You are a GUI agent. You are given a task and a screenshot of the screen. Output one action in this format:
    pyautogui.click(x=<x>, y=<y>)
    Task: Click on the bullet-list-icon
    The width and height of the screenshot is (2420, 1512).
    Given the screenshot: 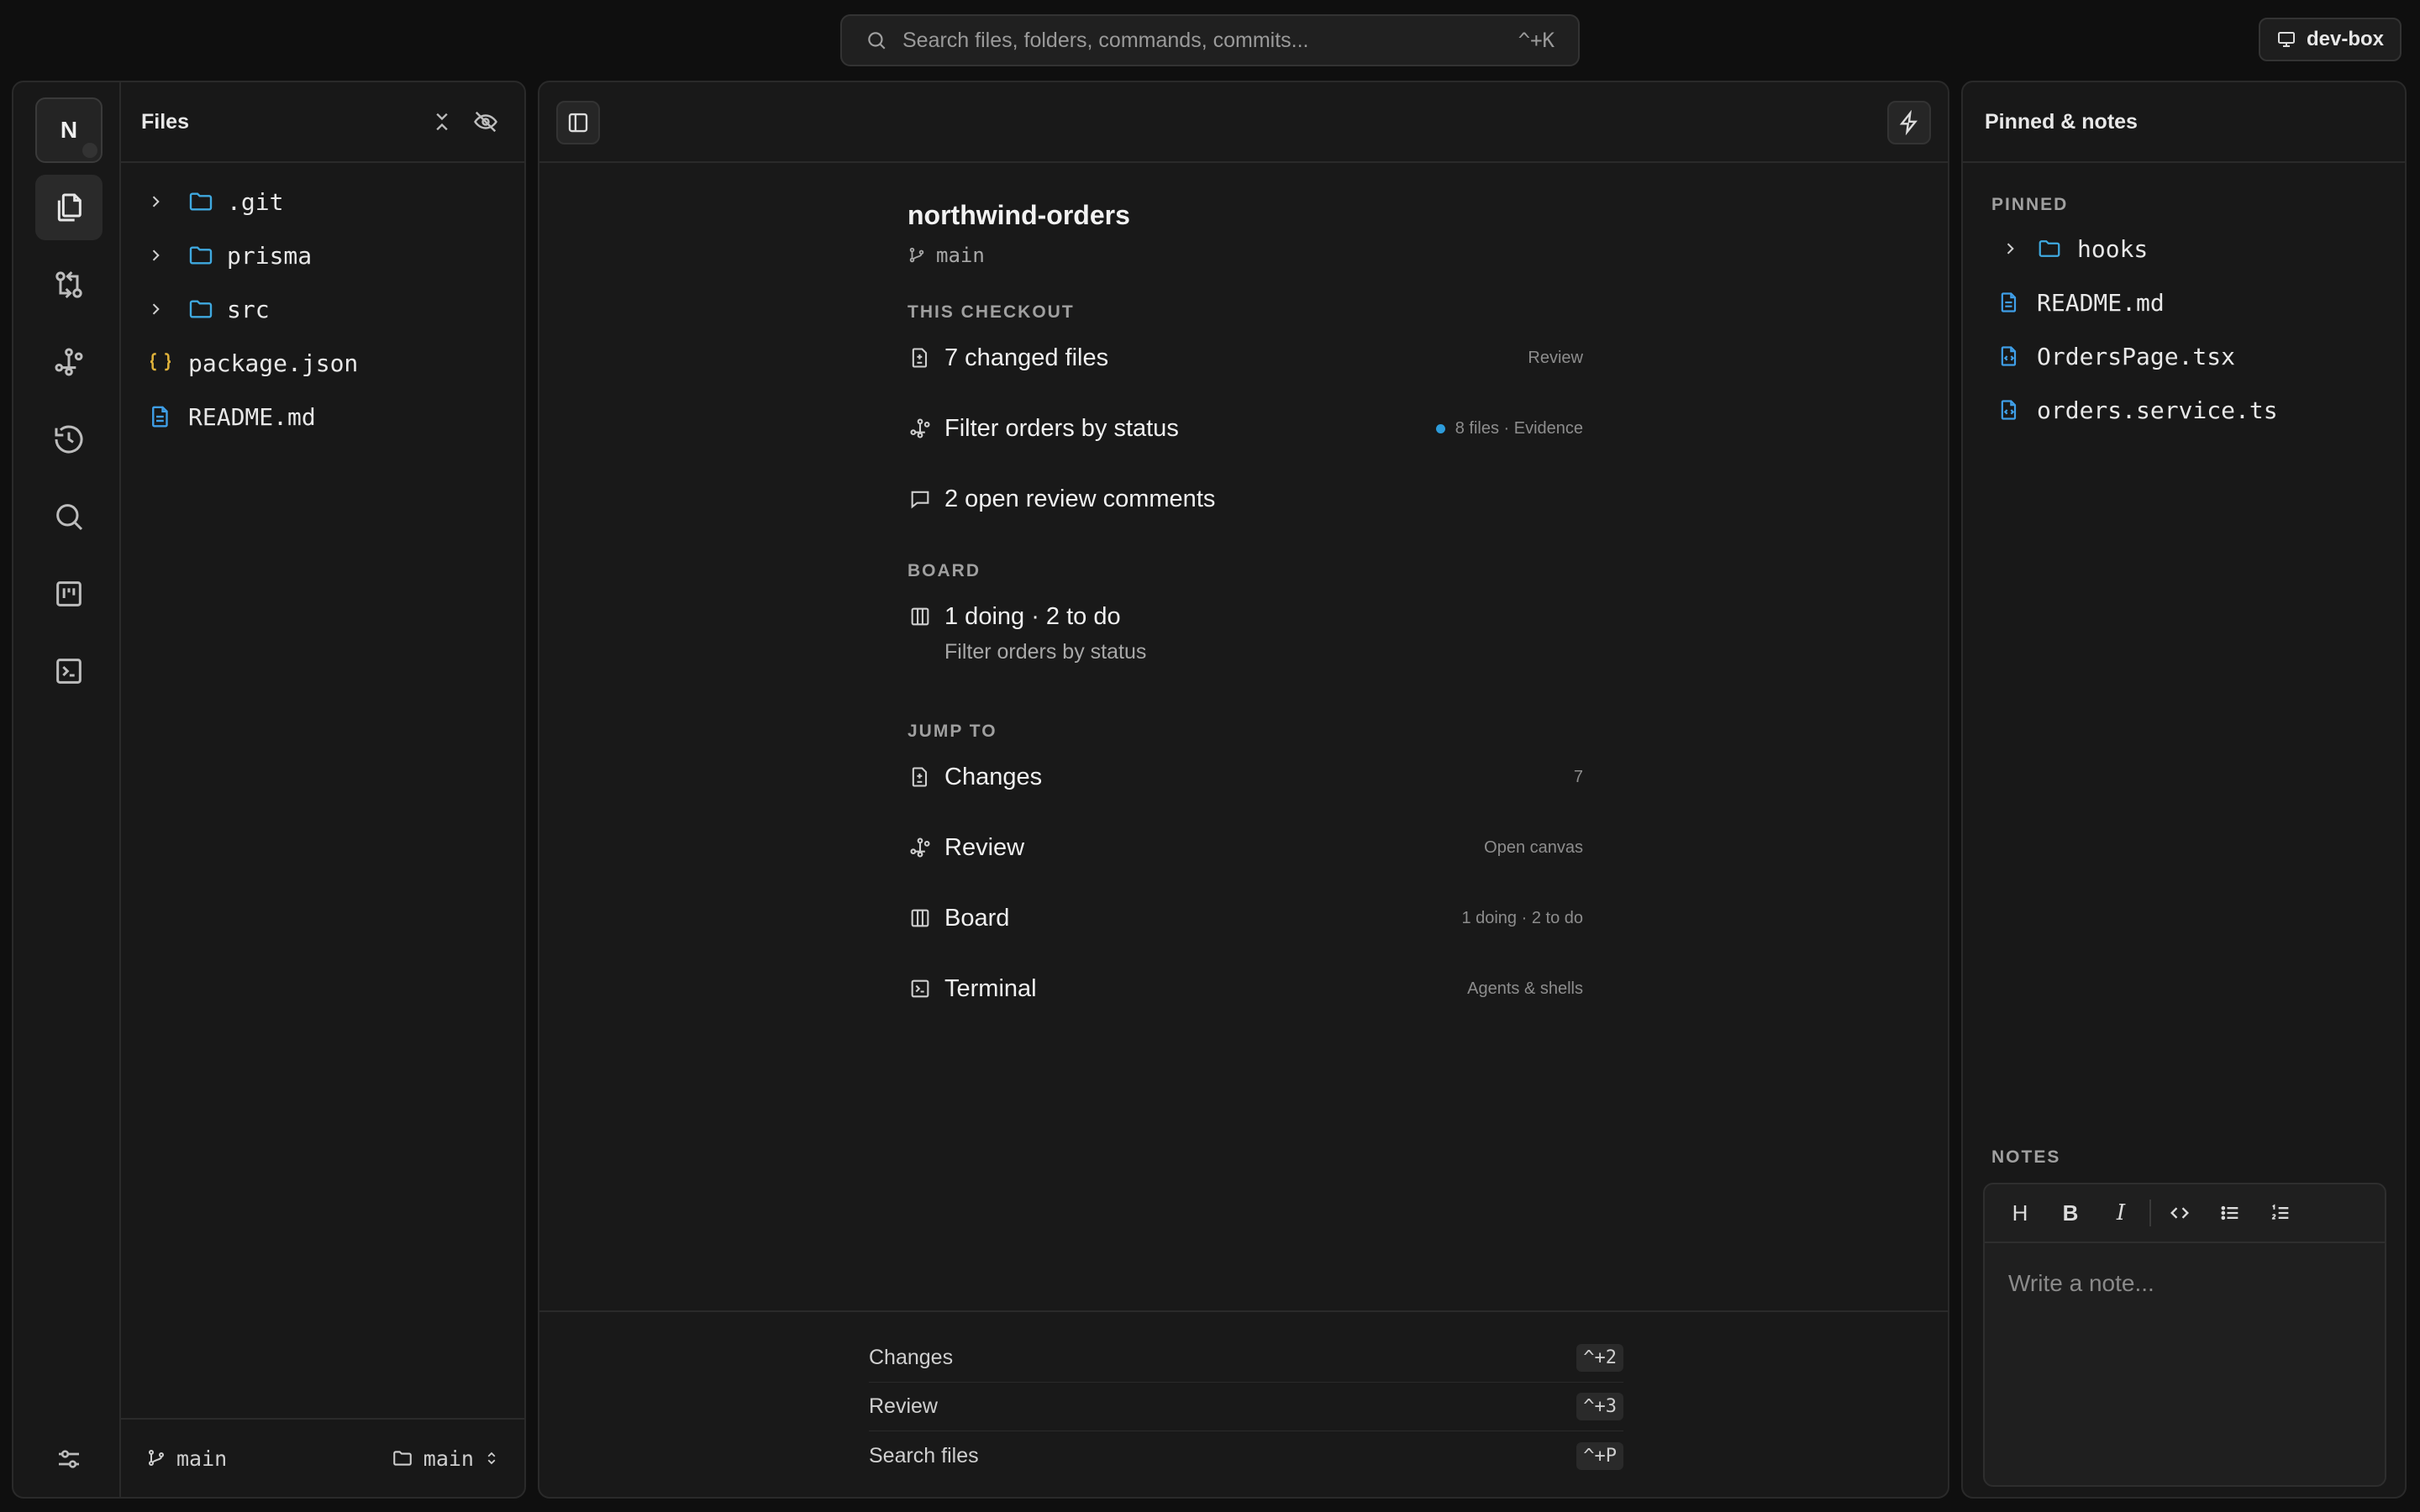 What is the action you would take?
    pyautogui.click(x=2230, y=1213)
    